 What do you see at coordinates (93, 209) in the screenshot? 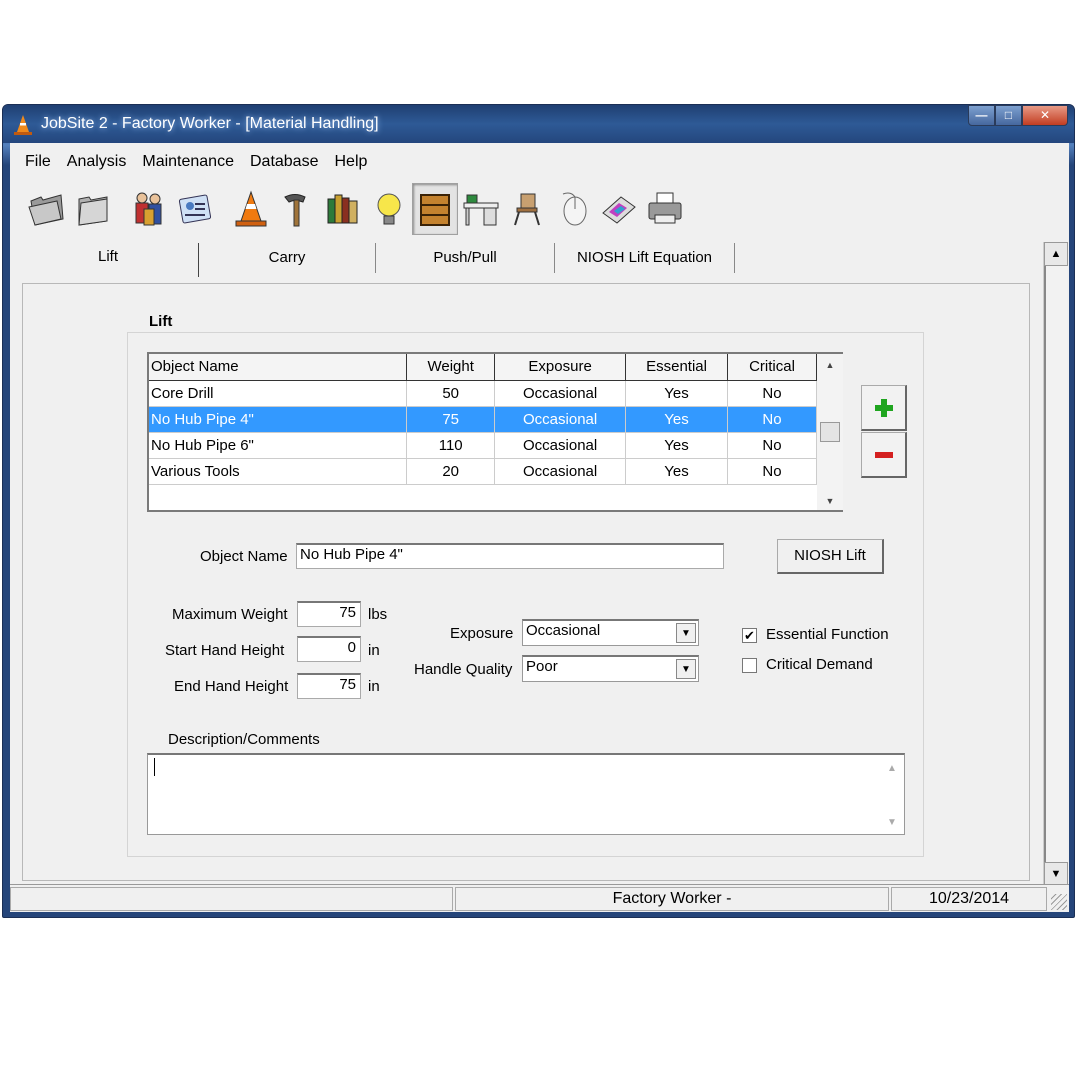
I see `folder-icon` at bounding box center [93, 209].